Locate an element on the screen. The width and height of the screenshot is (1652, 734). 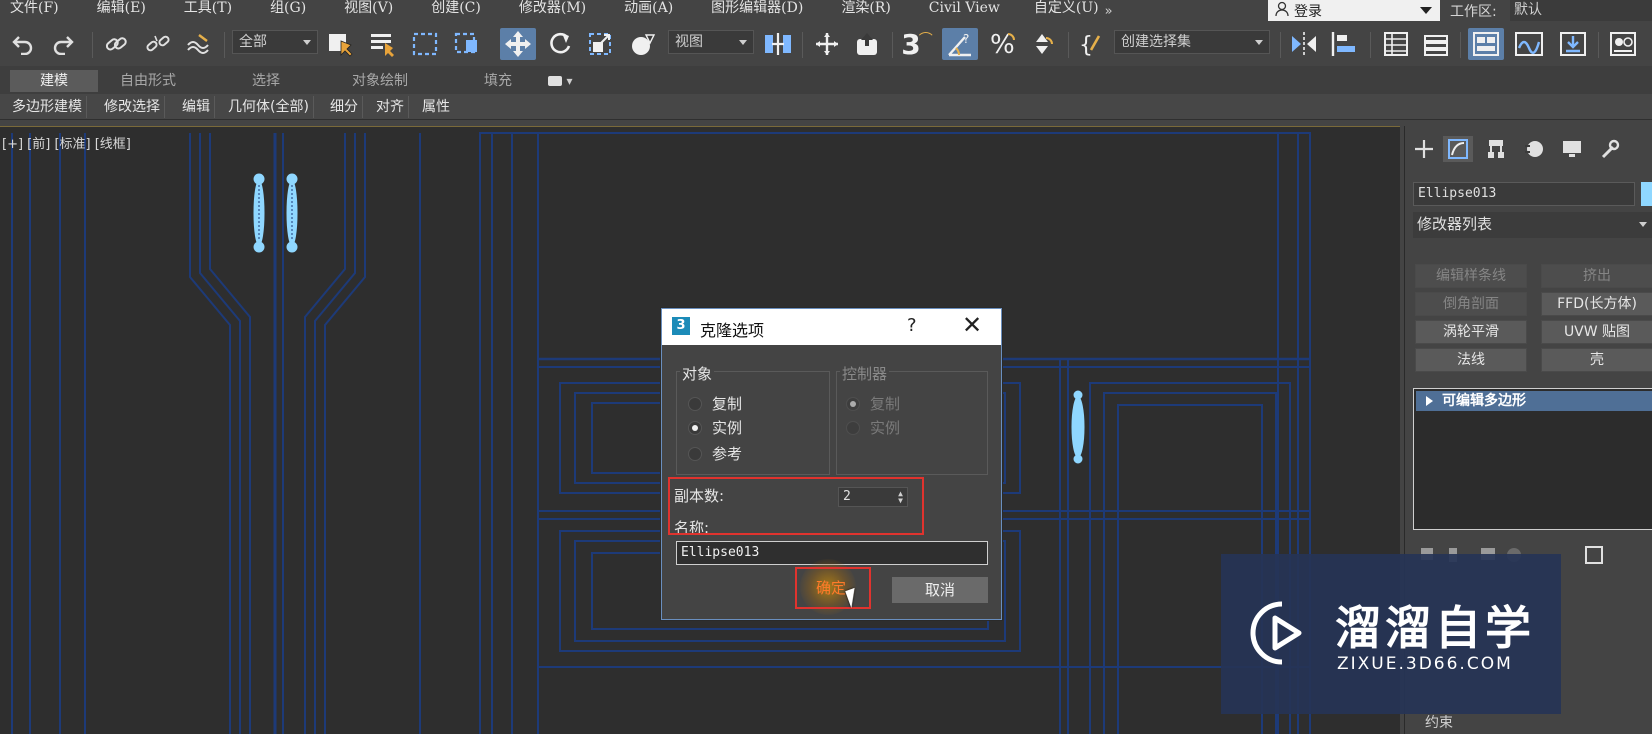
select-by-name-icon is located at coordinates (383, 44).